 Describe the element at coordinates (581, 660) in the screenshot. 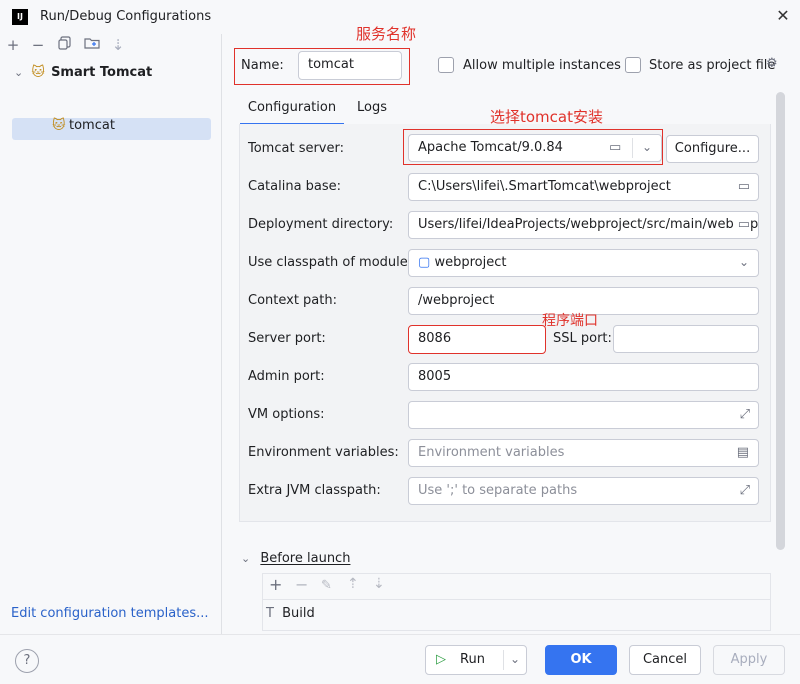

I see `ok-button: OK` at that location.